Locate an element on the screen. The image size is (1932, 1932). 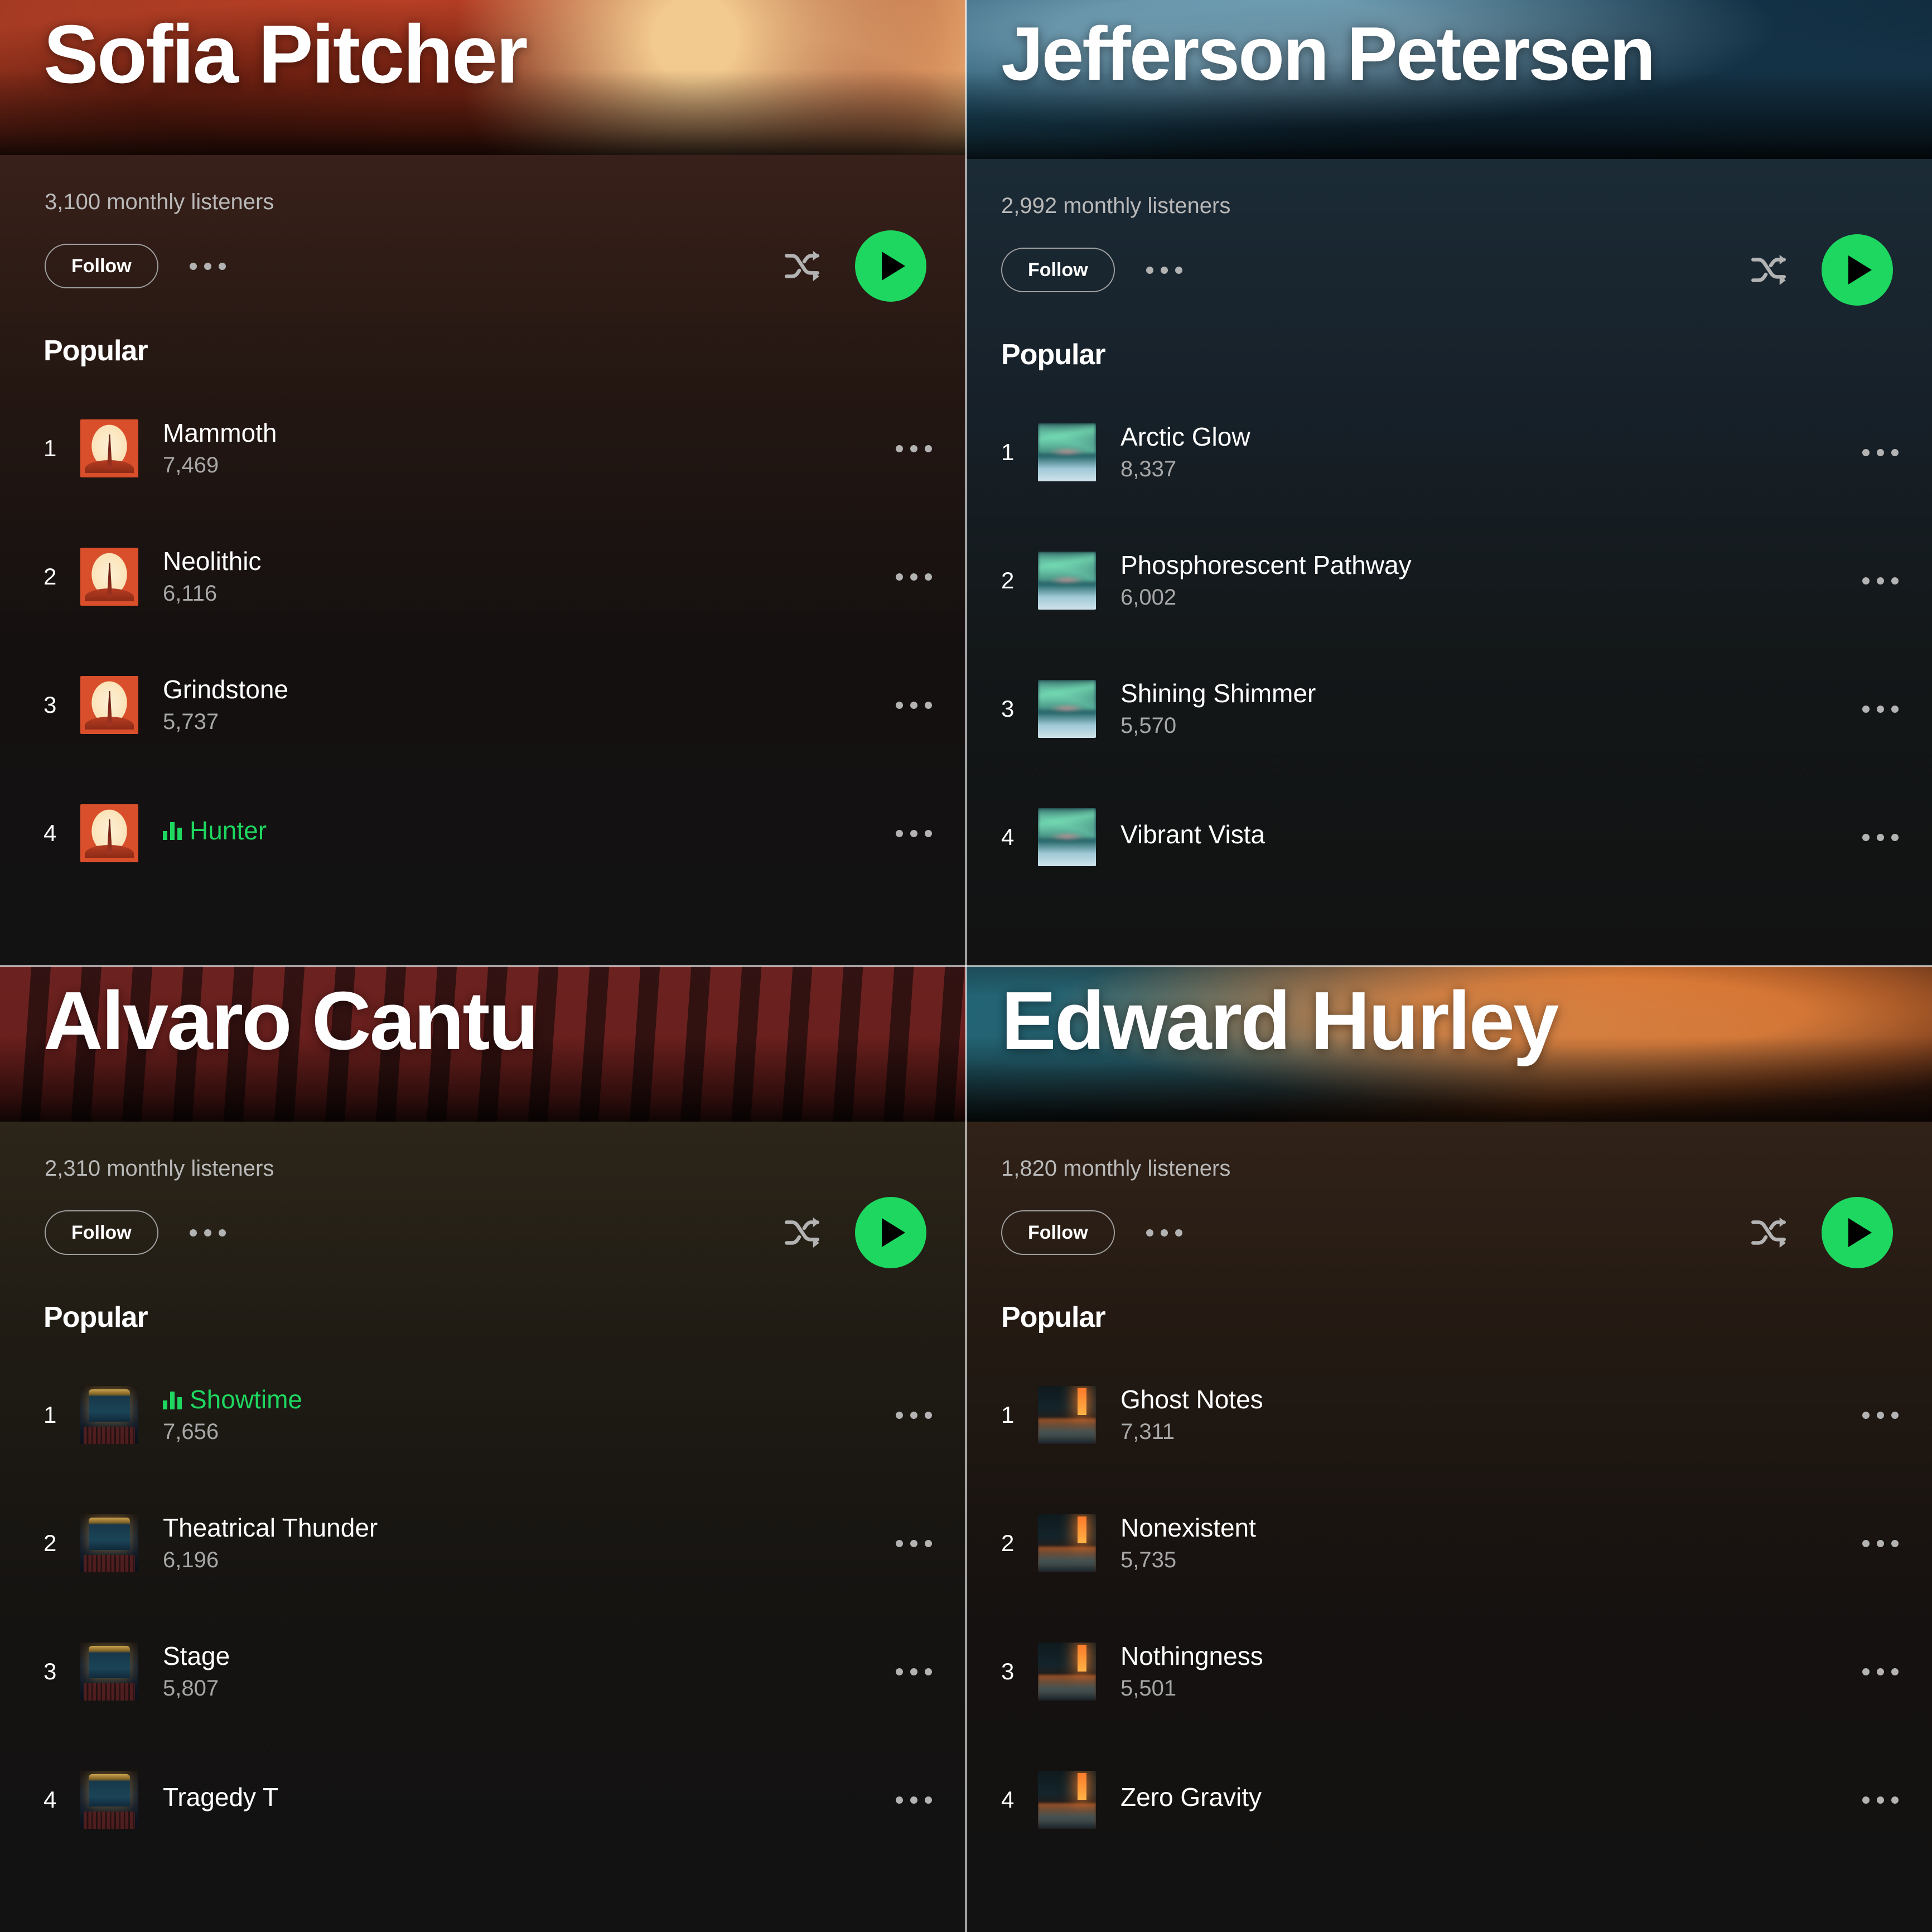
track-play-count: 6,196 is located at coordinates (191, 1559).